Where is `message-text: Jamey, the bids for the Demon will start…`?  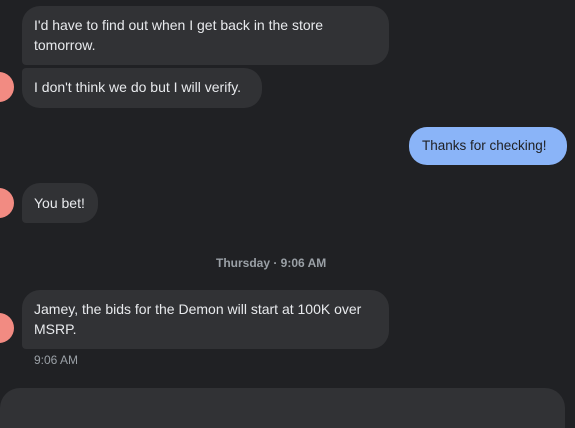 message-text: Jamey, the bids for the Demon will start… is located at coordinates (198, 319).